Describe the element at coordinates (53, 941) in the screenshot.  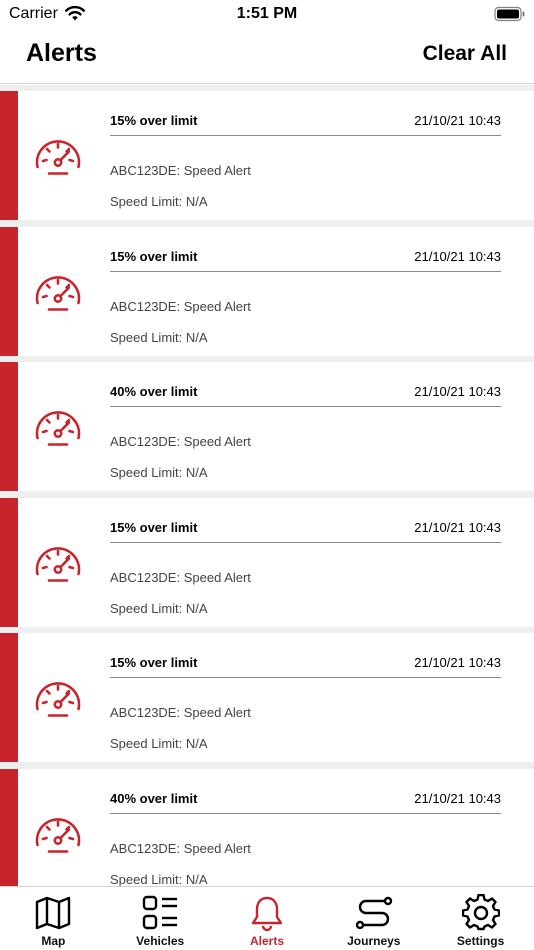
I see `tab-label: Map` at that location.